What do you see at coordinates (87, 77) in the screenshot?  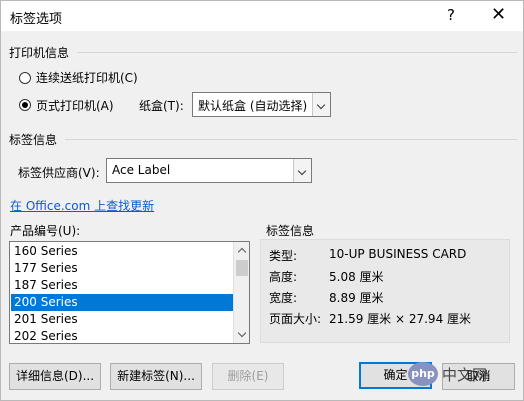 I see `continuous-printer-label: 连续送纸打印机(C)` at bounding box center [87, 77].